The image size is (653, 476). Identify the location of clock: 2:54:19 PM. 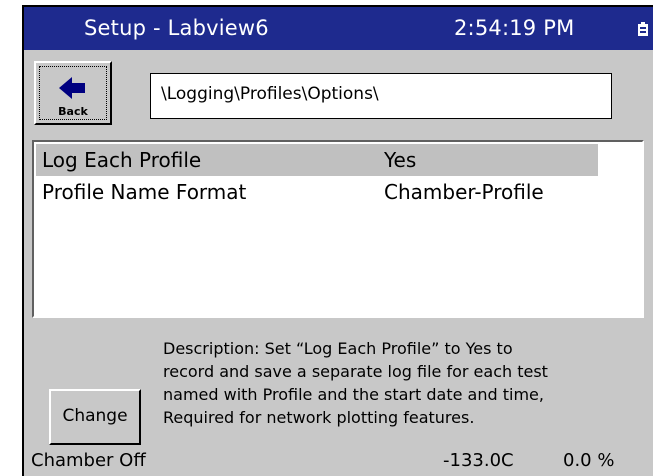
(514, 28).